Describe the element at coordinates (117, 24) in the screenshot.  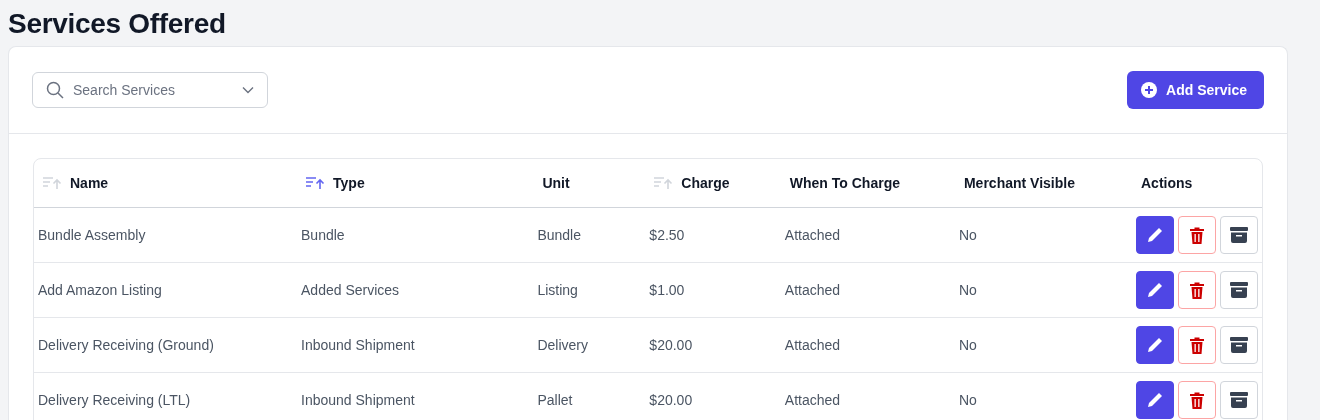
I see `page-title: Services Offered` at that location.